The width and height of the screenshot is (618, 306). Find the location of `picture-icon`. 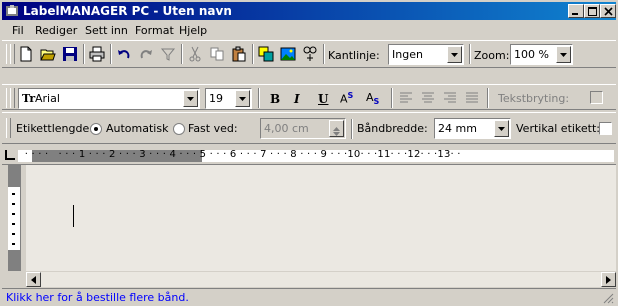

picture-icon is located at coordinates (288, 54).